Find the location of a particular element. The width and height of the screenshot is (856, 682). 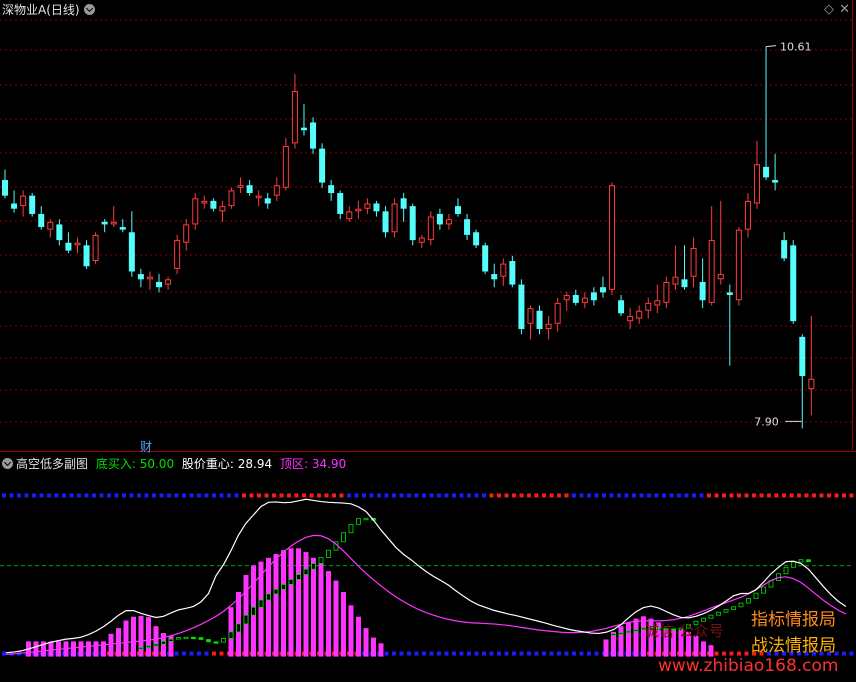

buy-value: 50.00 is located at coordinates (157, 464).